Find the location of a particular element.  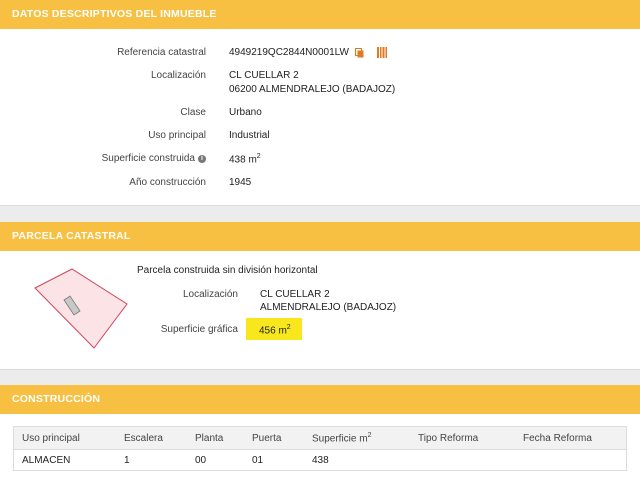

uso-label: Uso principal is located at coordinates (177, 135).